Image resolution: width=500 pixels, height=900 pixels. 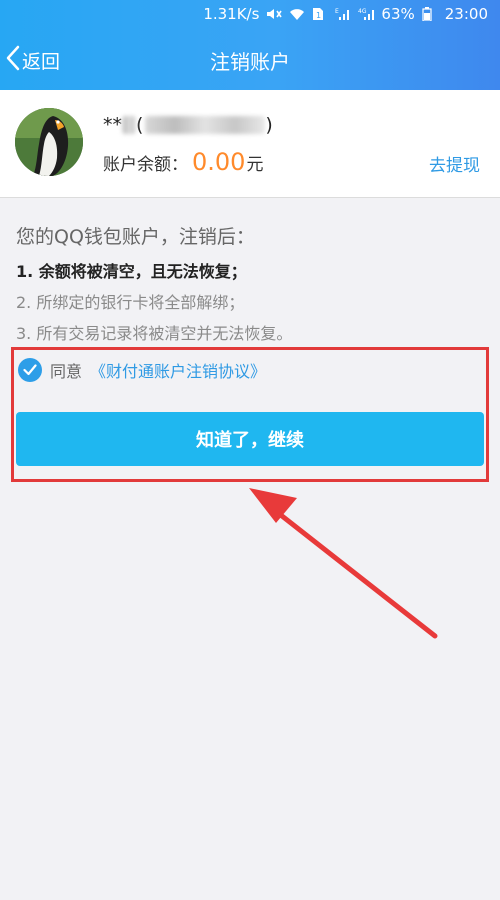 I want to click on nav-bar: 返回 注销账户, so click(x=250, y=60).